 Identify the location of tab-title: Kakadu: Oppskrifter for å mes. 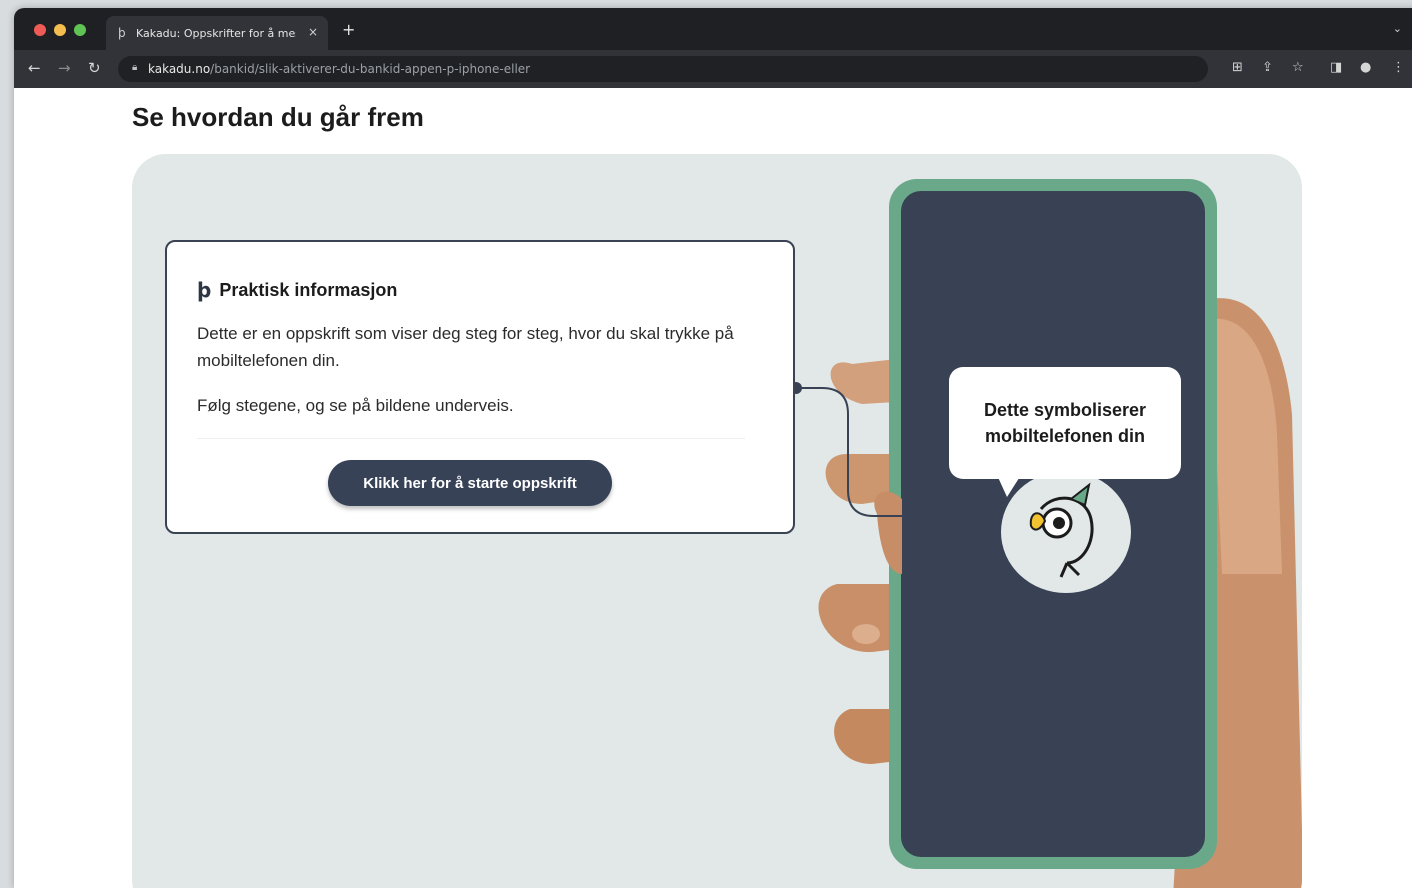
(216, 33).